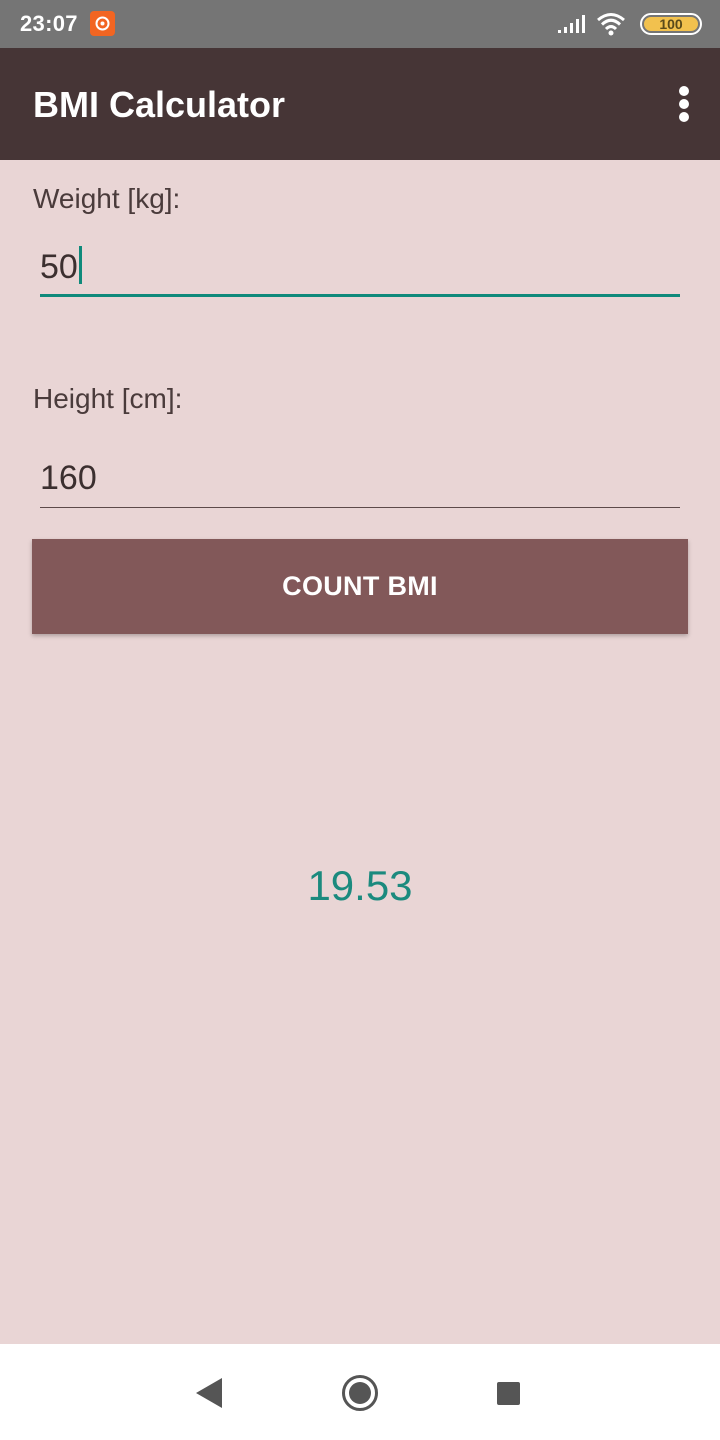 Image resolution: width=720 pixels, height=1440 pixels. Describe the element at coordinates (360, 104) in the screenshot. I see `app-bar: BMI Calculator` at that location.